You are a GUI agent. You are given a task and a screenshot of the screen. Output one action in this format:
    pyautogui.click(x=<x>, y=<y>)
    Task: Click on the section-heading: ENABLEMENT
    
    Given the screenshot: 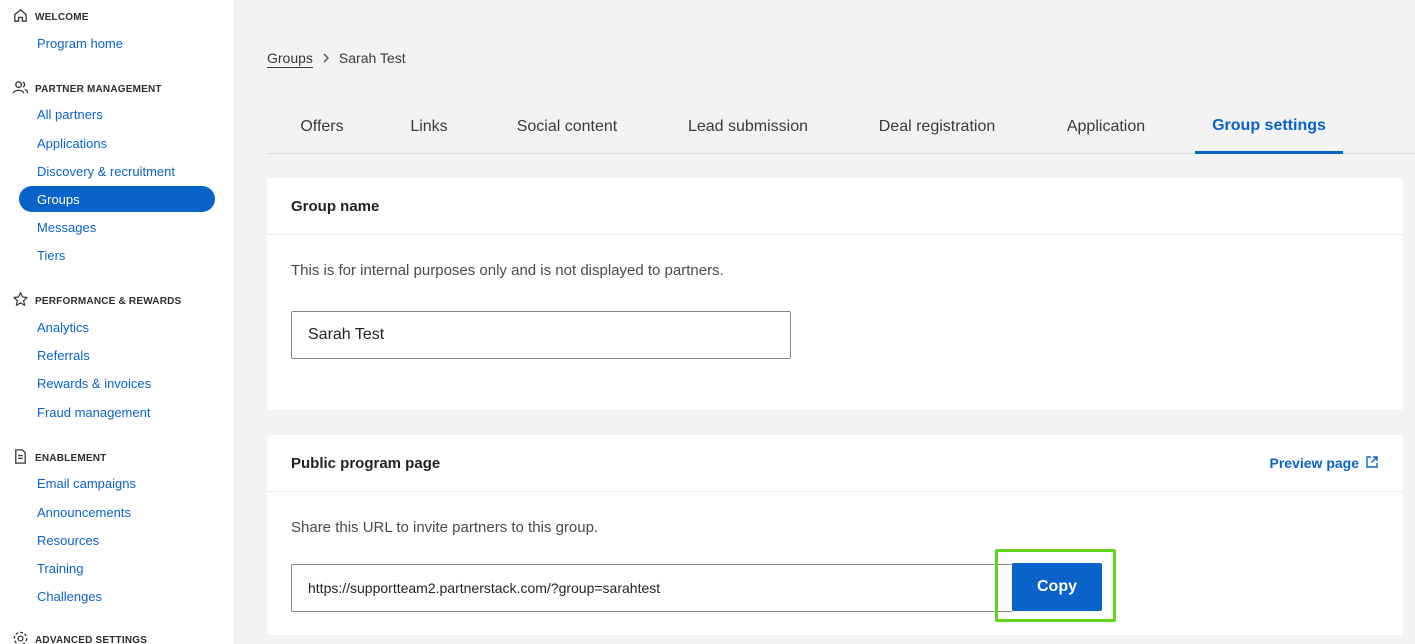 What is the action you would take?
    pyautogui.click(x=71, y=458)
    